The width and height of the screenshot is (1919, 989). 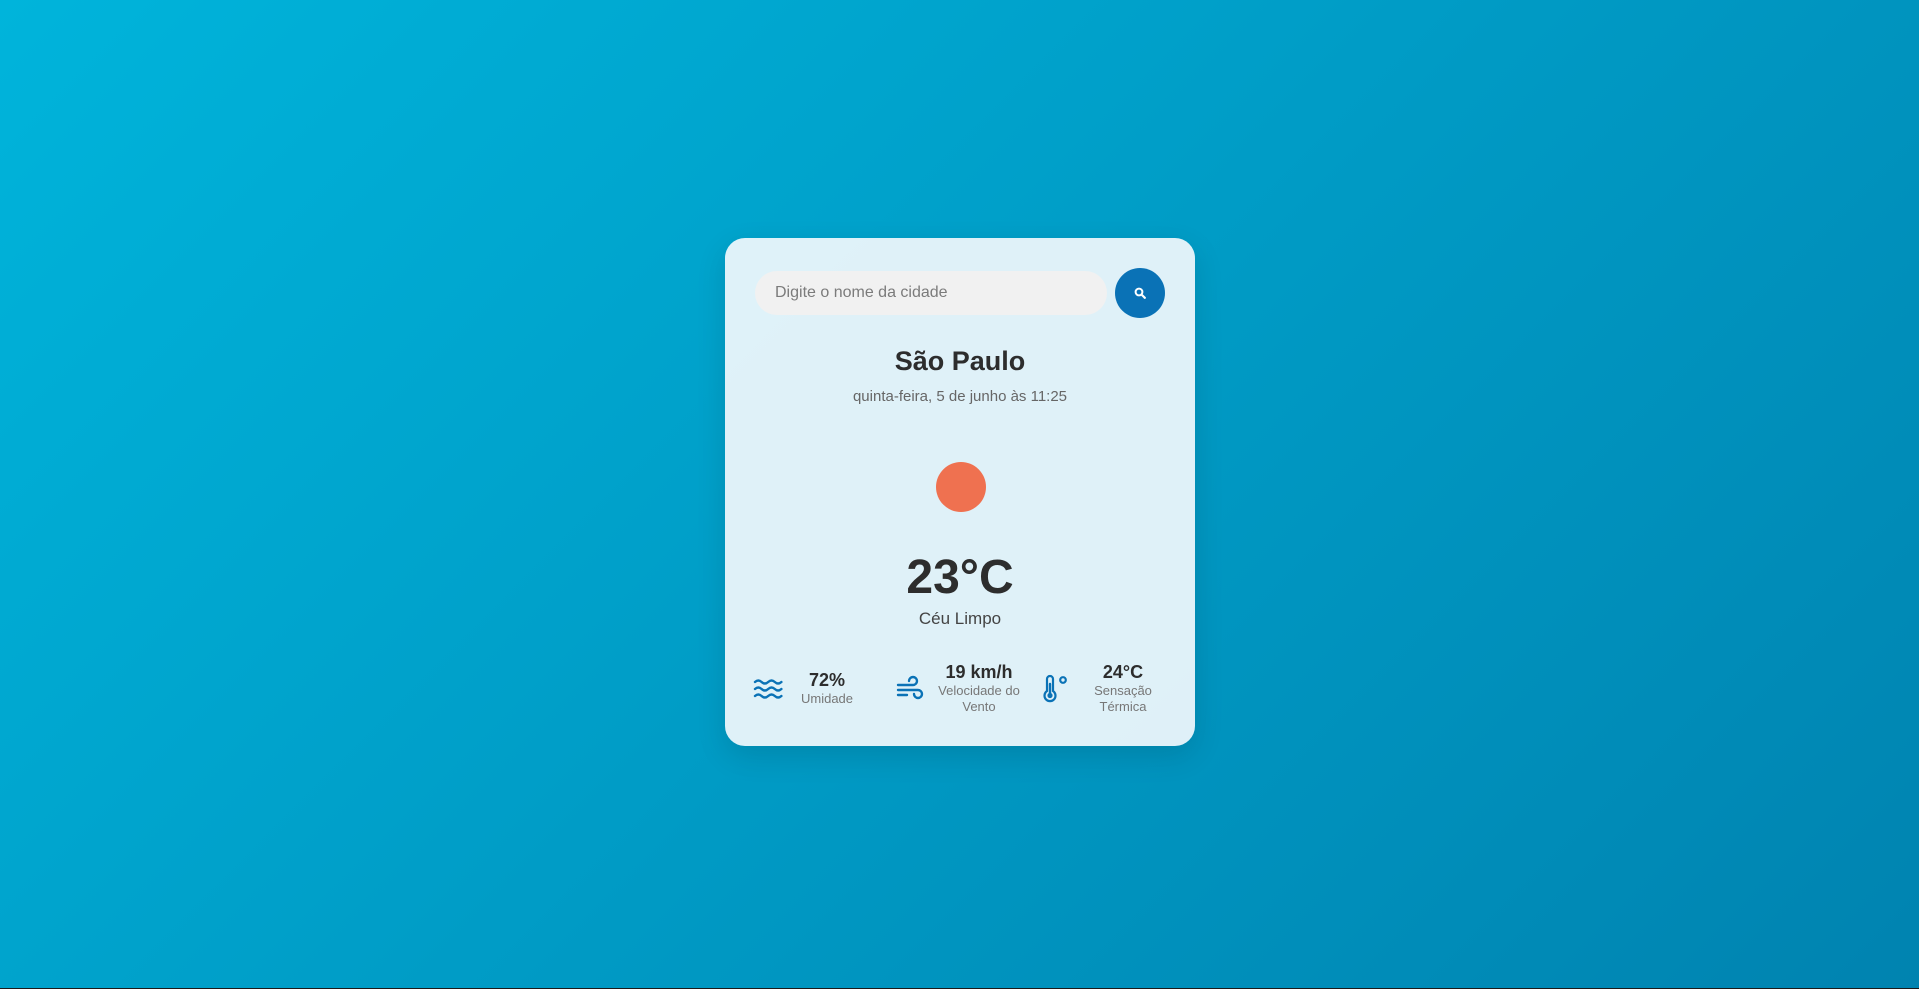 What do you see at coordinates (827, 680) in the screenshot?
I see `humidity-value: 72%` at bounding box center [827, 680].